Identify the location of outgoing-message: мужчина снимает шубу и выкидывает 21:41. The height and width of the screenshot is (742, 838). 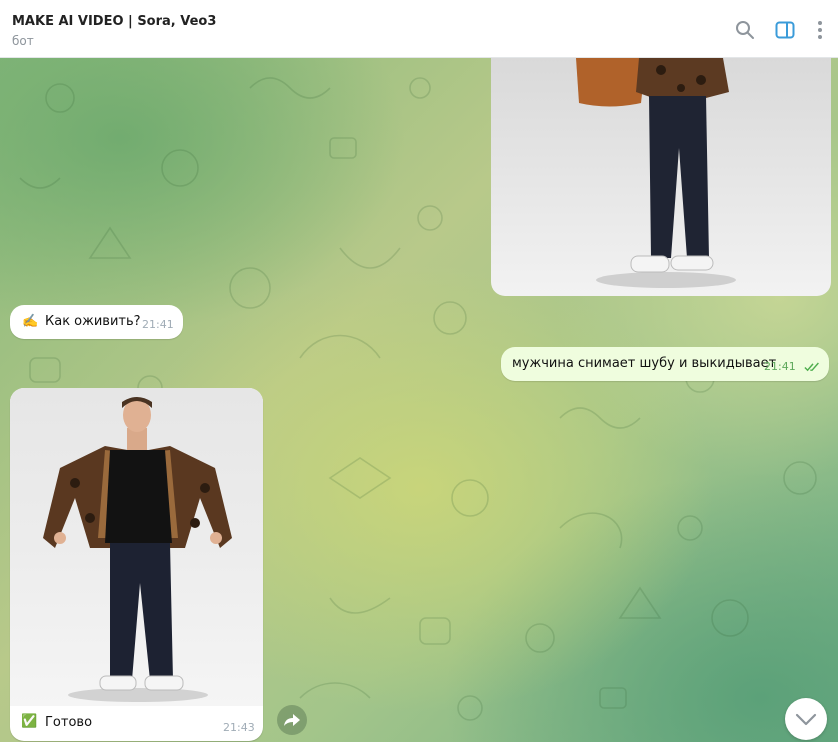
(665, 364).